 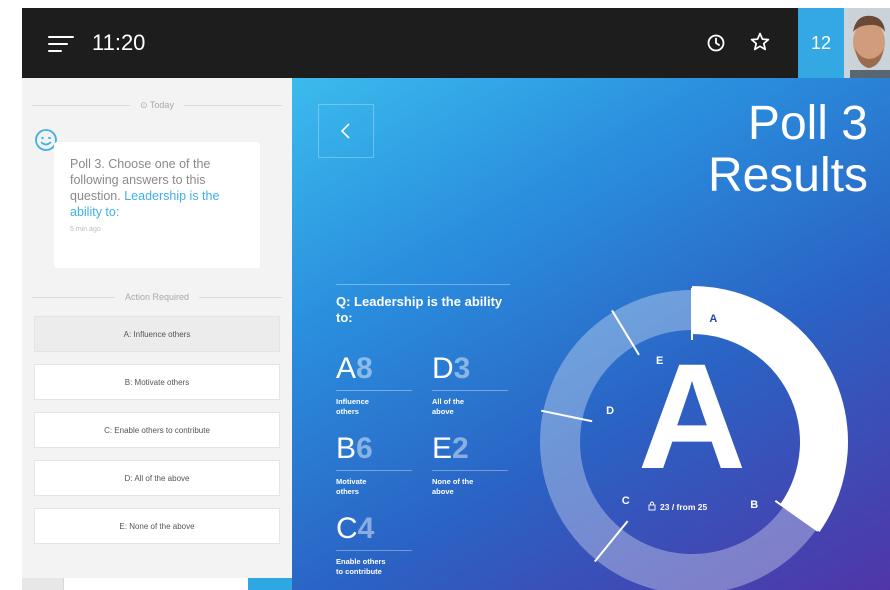 What do you see at coordinates (716, 43) in the screenshot?
I see `history-icon` at bounding box center [716, 43].